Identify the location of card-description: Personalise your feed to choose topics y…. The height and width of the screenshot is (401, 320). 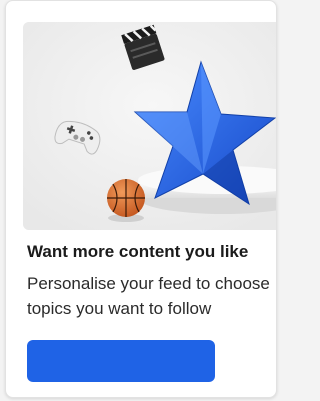
(148, 296).